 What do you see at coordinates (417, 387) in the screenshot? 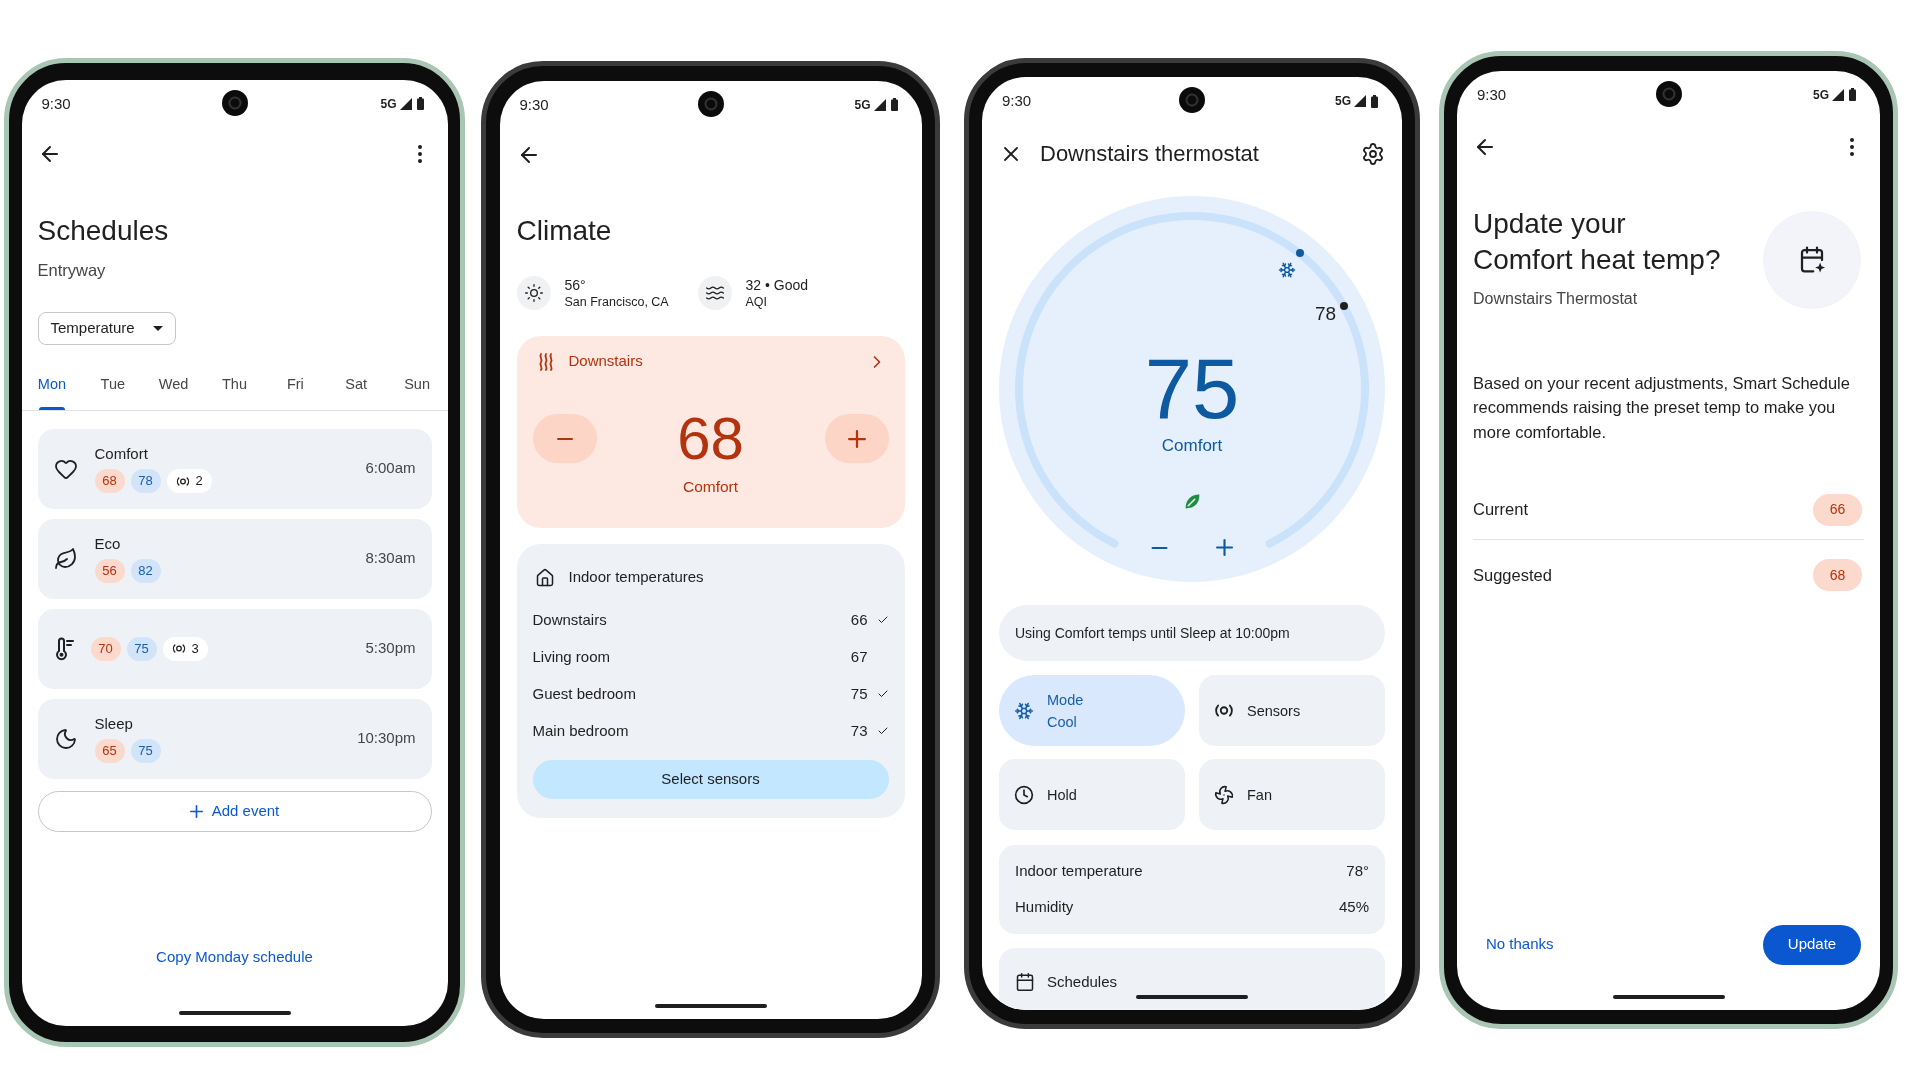
I see `day-tab: Sun` at bounding box center [417, 387].